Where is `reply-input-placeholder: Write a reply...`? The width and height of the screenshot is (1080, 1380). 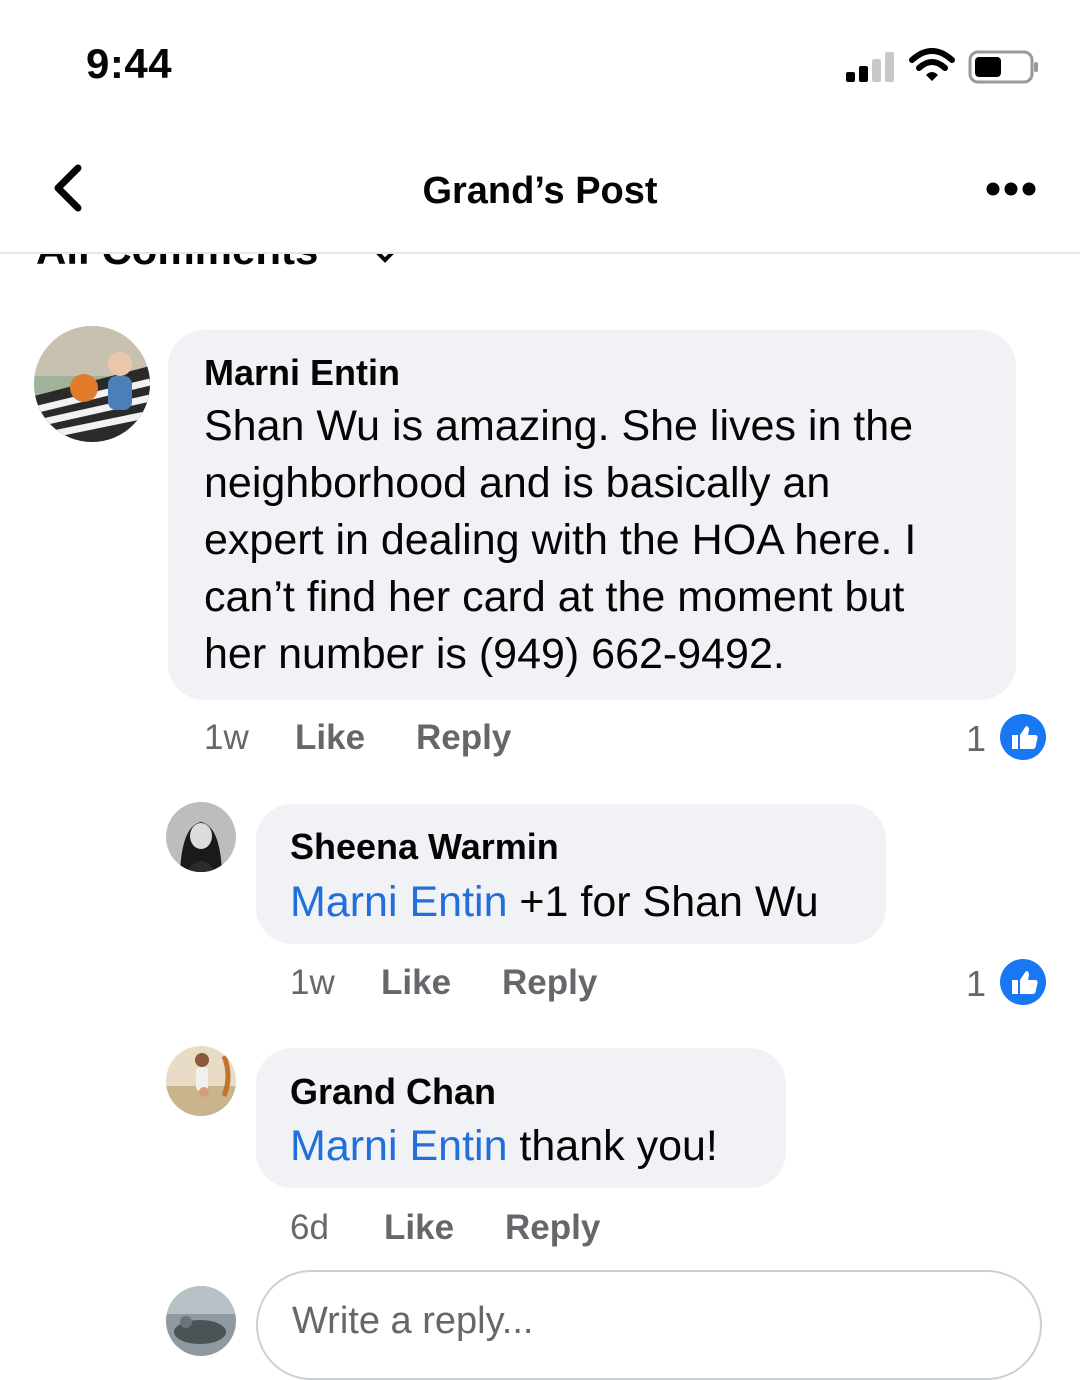 reply-input-placeholder: Write a reply... is located at coordinates (413, 1321).